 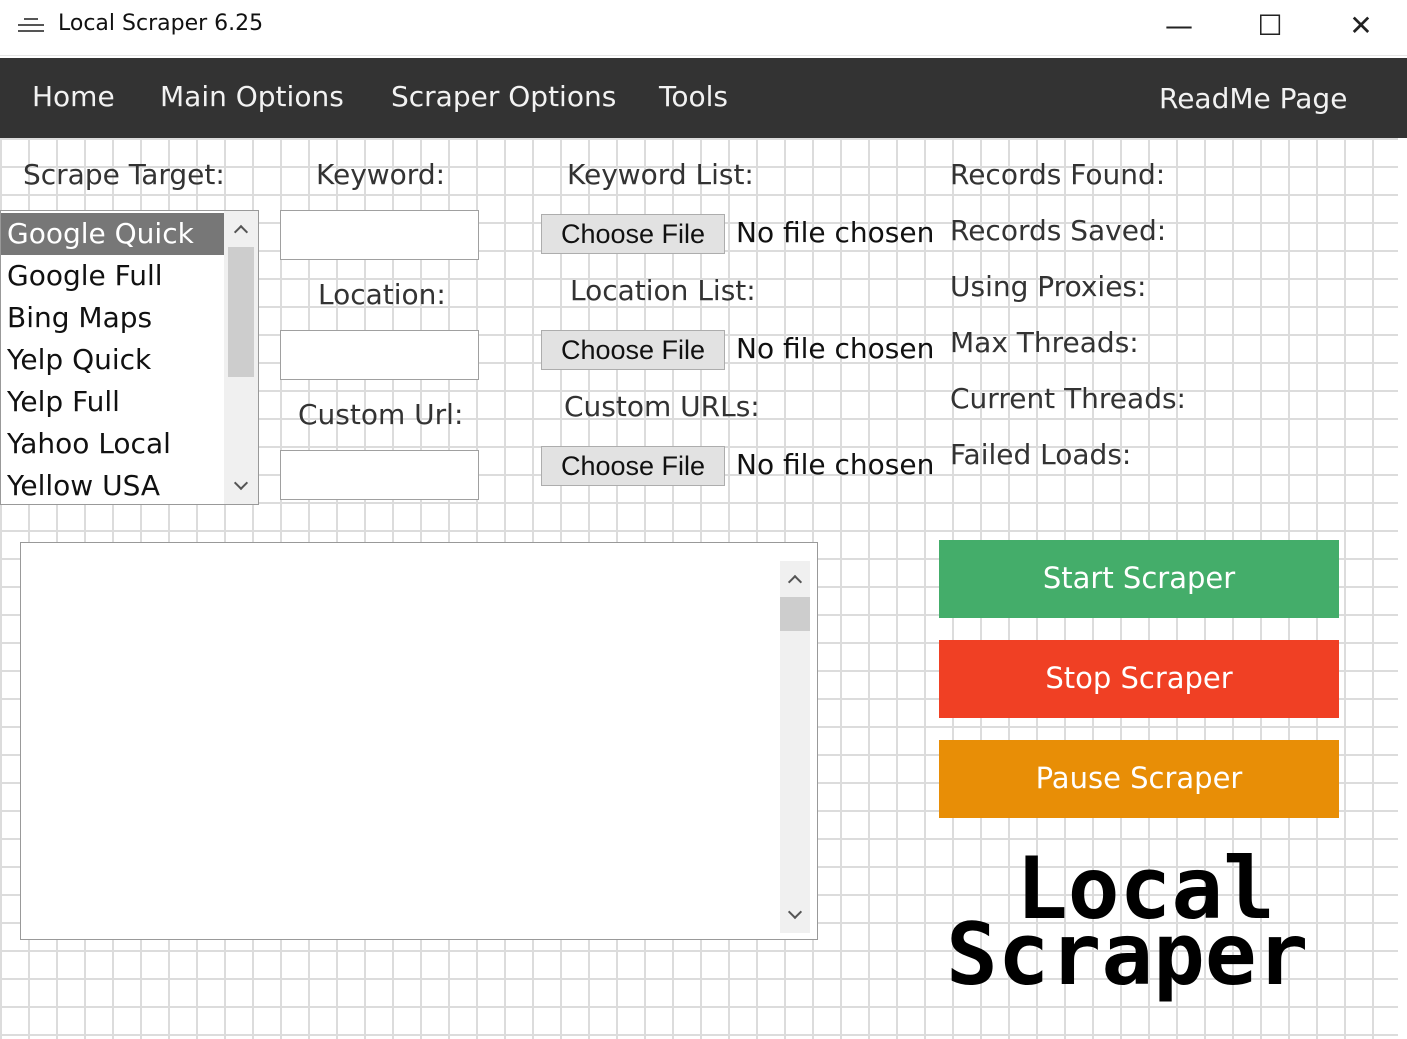 I want to click on nav-tools: Tools, so click(x=693, y=96).